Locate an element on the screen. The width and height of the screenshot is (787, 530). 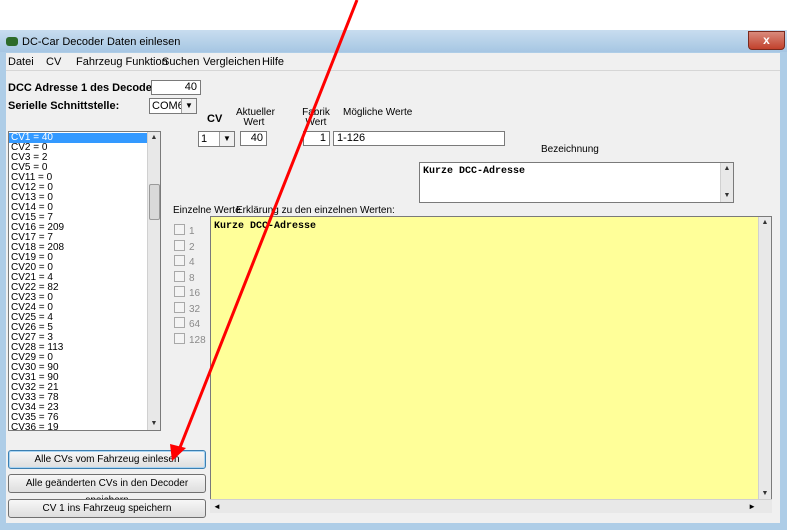
bezeichnung-textarea: Kurze DCC-Adresse ▲ ▼ is located at coordinates (576, 182).